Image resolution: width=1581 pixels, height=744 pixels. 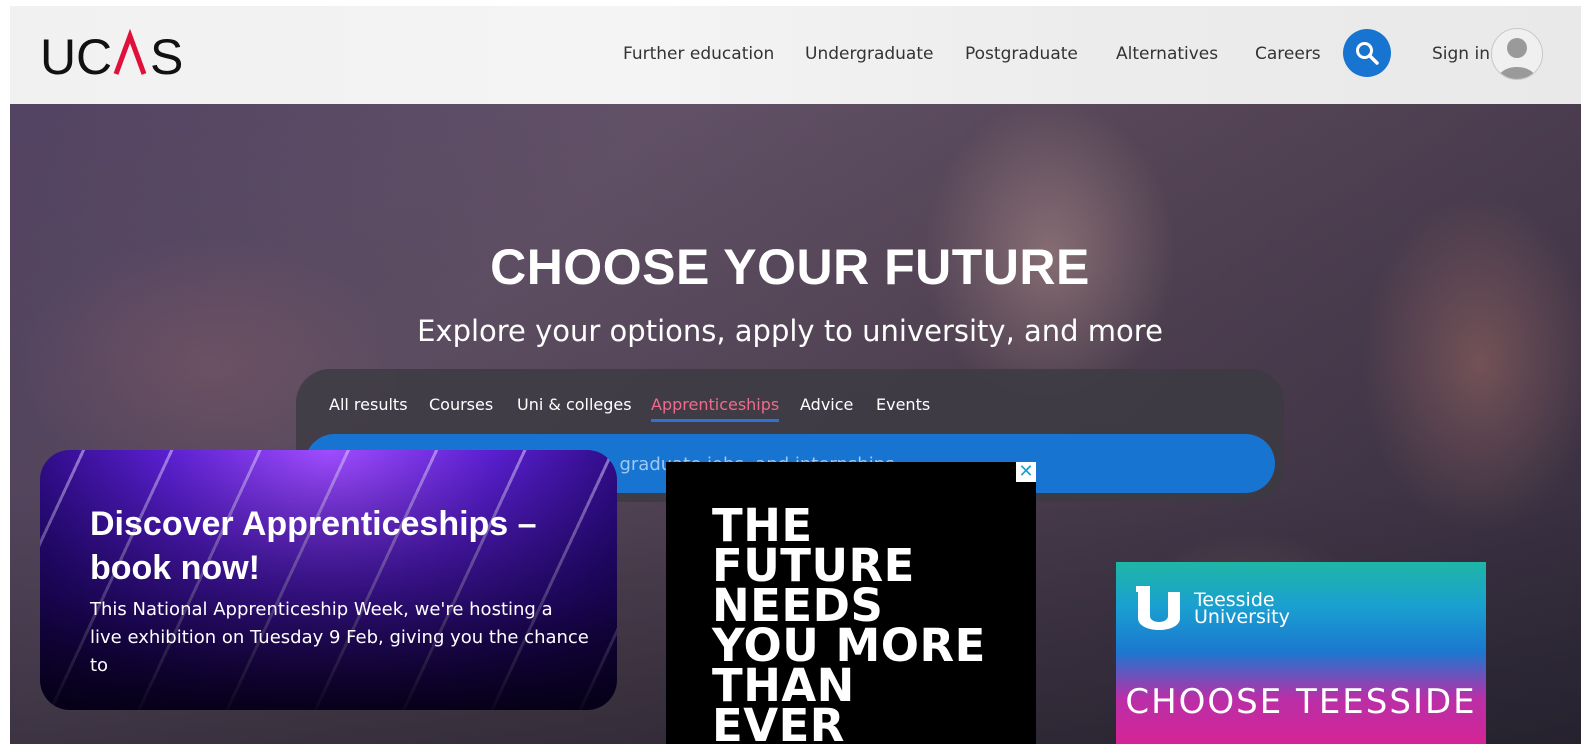 What do you see at coordinates (1158, 608) in the screenshot?
I see `teesside-logo-icon` at bounding box center [1158, 608].